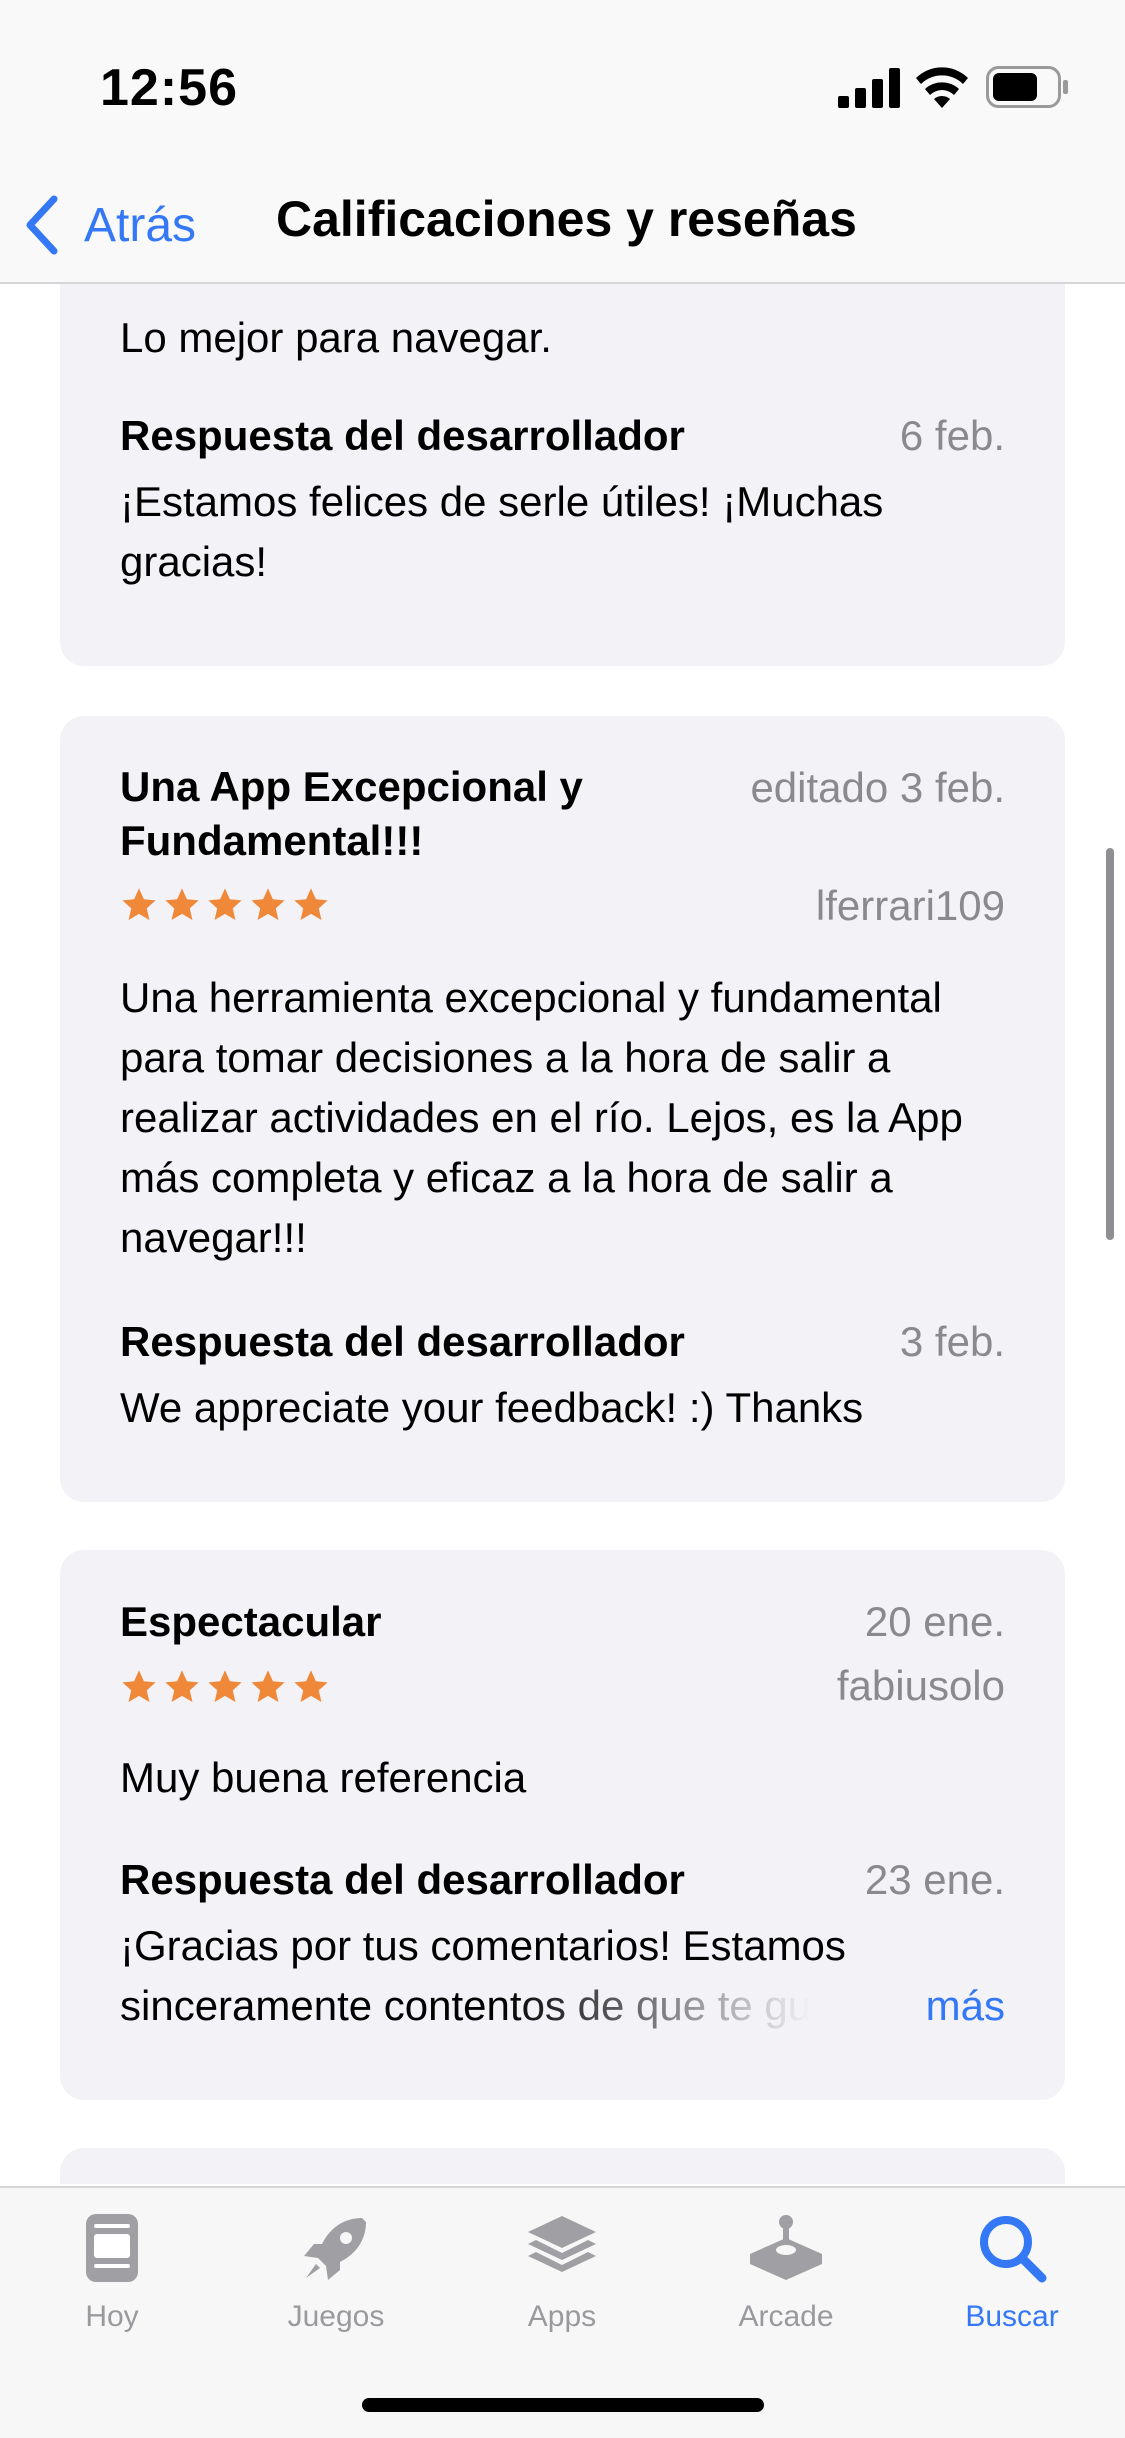 Image resolution: width=1125 pixels, height=2438 pixels. Describe the element at coordinates (934, 1621) in the screenshot. I see `review-date: 20 ene.` at that location.